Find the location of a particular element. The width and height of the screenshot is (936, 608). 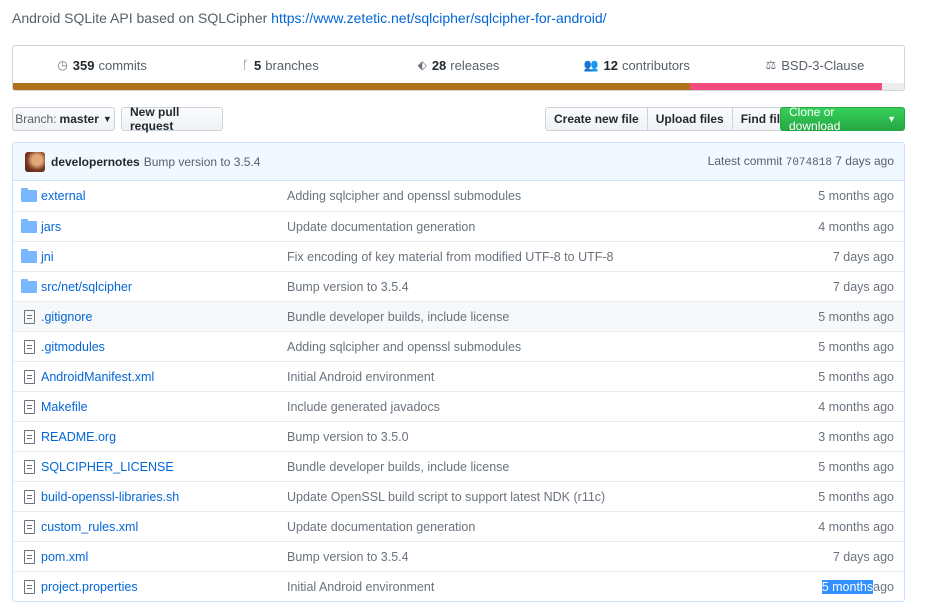

branch-select-button: Branch: master ▼ is located at coordinates (63, 119).